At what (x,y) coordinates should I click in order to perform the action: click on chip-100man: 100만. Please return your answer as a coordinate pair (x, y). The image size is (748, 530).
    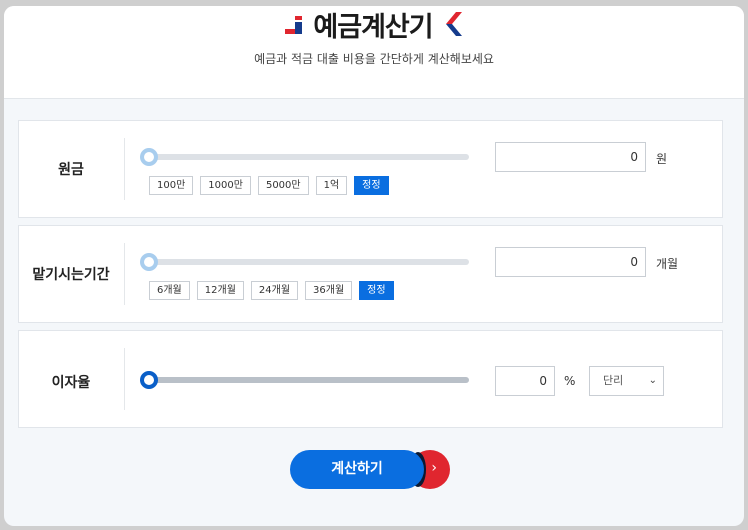
    Looking at the image, I should click on (171, 185).